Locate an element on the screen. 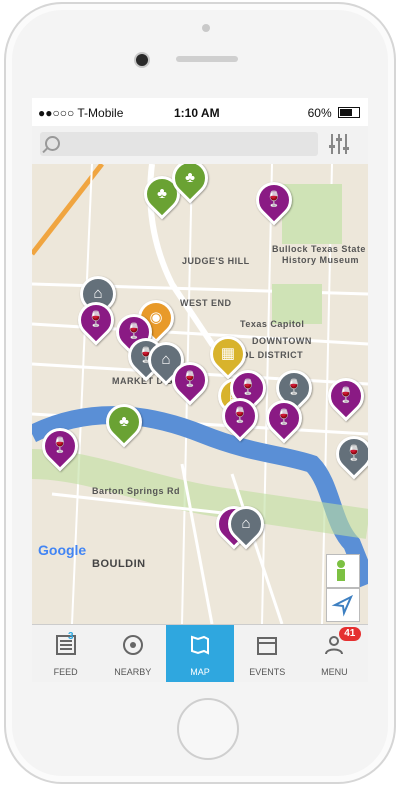 This screenshot has width=400, height=786. battery-percent: 60% is located at coordinates (319, 113).